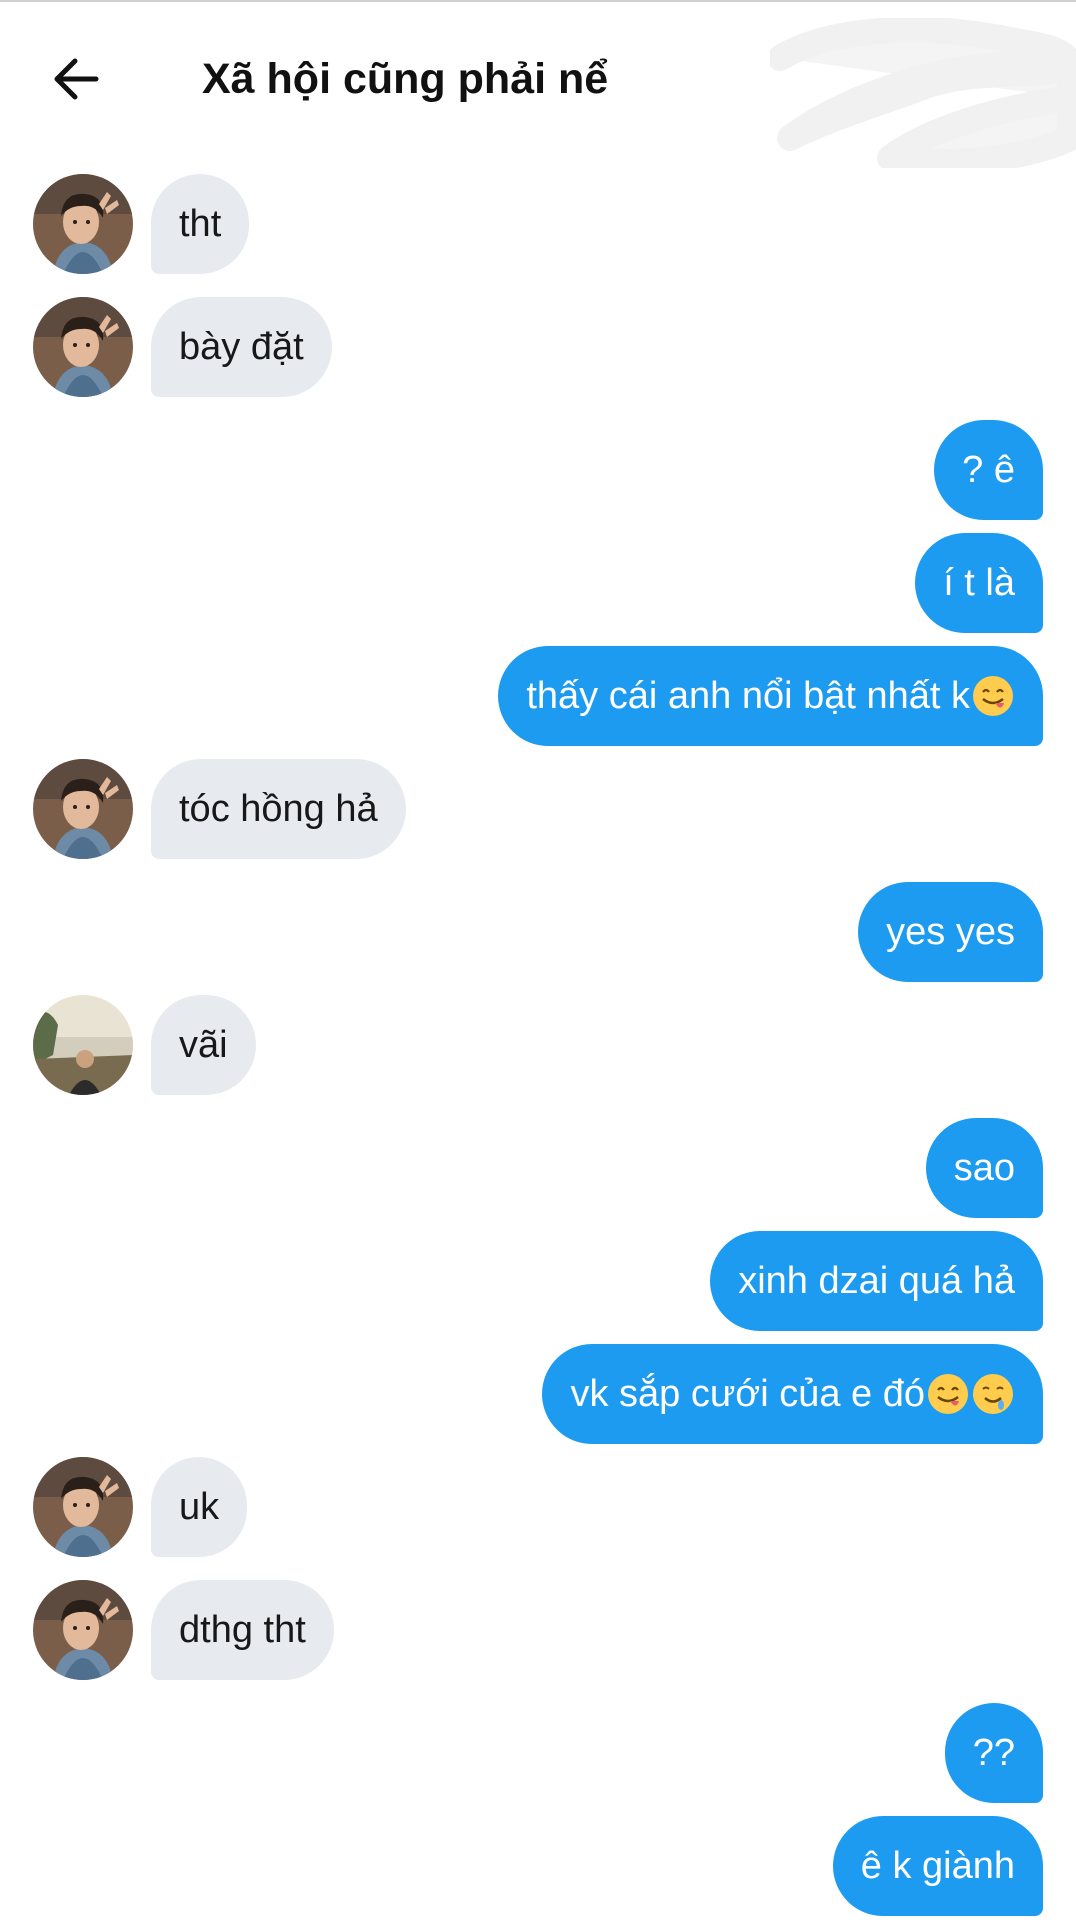 The height and width of the screenshot is (1920, 1076). I want to click on message-text: tht, so click(200, 223).